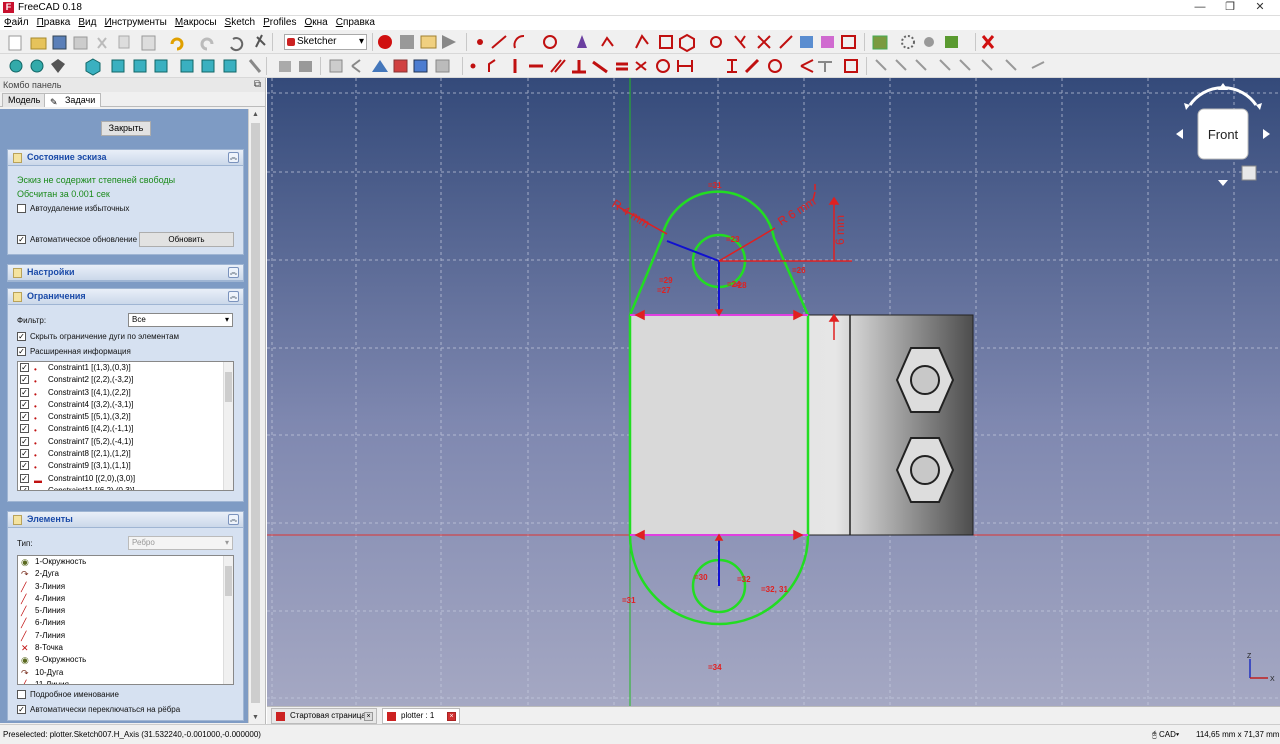 The height and width of the screenshot is (744, 1280). What do you see at coordinates (740, 42) in the screenshot?
I see `sketch-fillet-icon` at bounding box center [740, 42].